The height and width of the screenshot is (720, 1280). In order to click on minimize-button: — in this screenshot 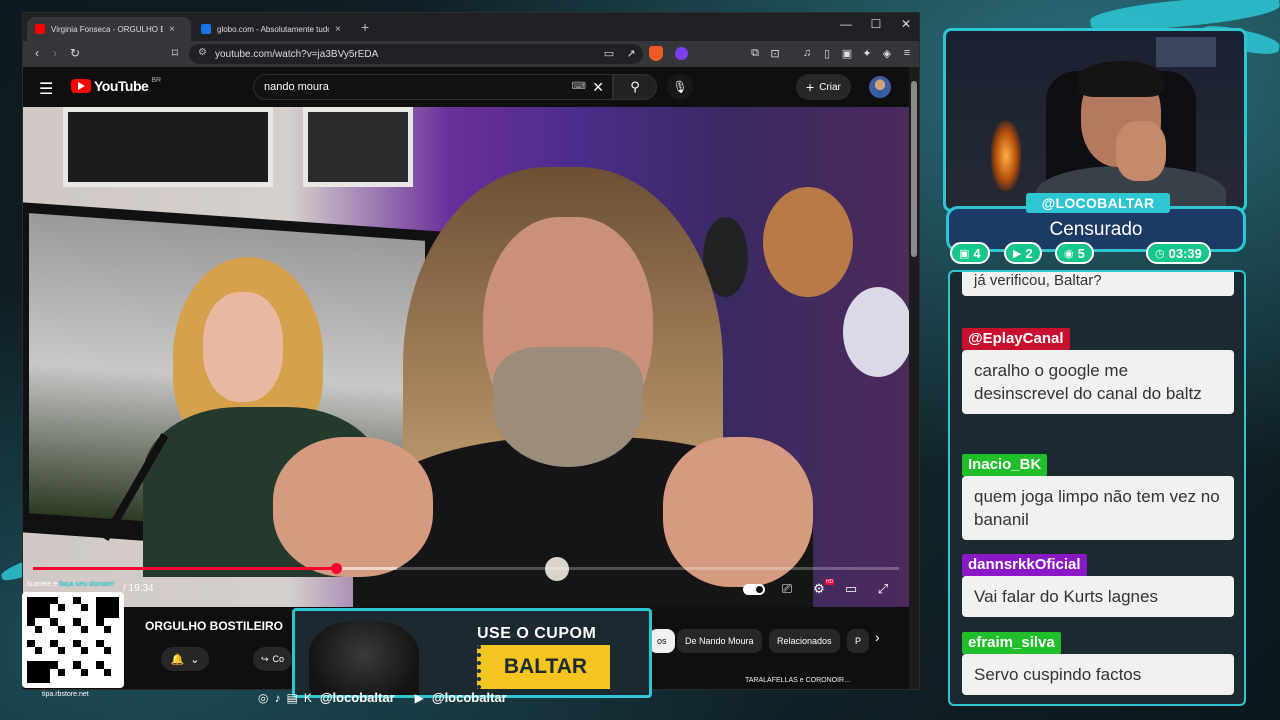, I will do `click(846, 24)`.